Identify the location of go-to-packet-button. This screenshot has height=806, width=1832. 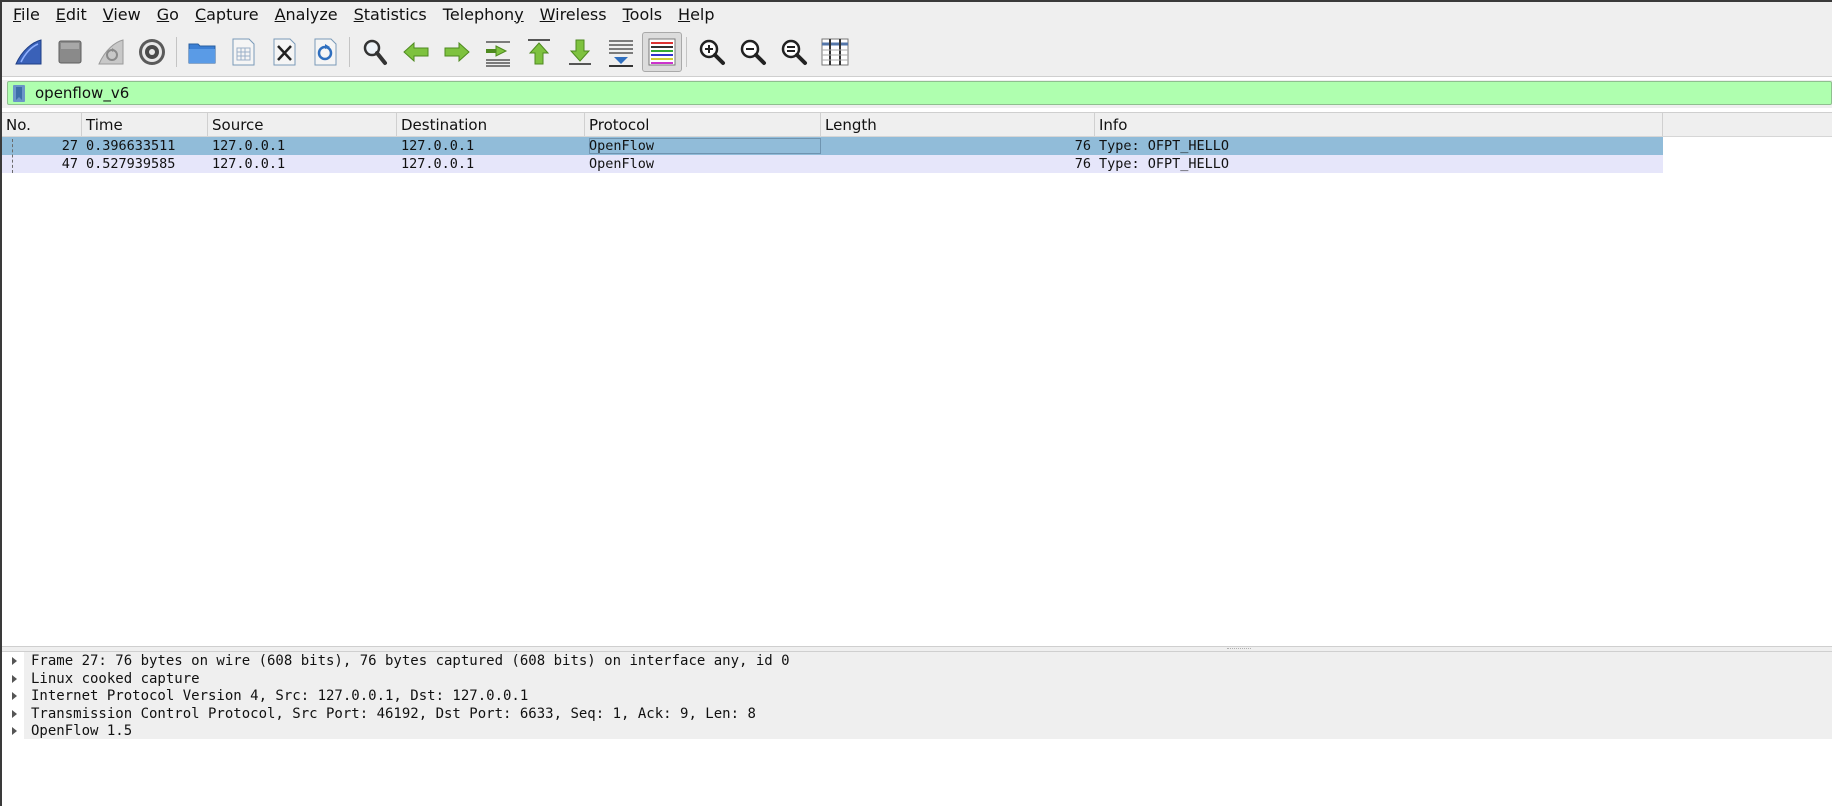
(498, 52).